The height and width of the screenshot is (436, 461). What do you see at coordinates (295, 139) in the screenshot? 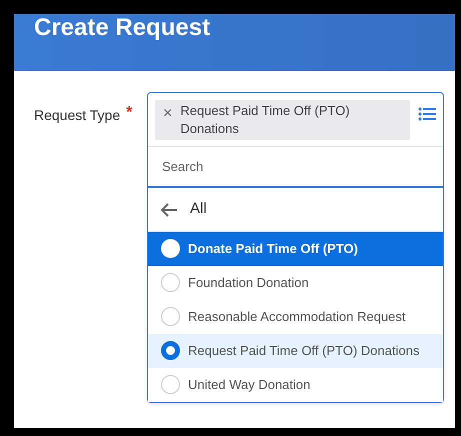
I see `request-type-field: × Request Paid Time Off (PTO) Donations Search` at bounding box center [295, 139].